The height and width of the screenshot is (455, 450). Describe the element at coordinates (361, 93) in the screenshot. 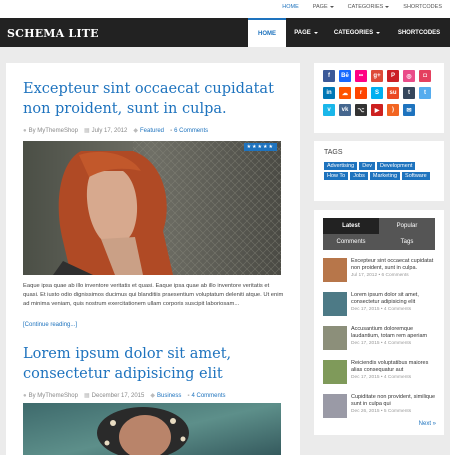

I see `reddit-icon: r` at that location.